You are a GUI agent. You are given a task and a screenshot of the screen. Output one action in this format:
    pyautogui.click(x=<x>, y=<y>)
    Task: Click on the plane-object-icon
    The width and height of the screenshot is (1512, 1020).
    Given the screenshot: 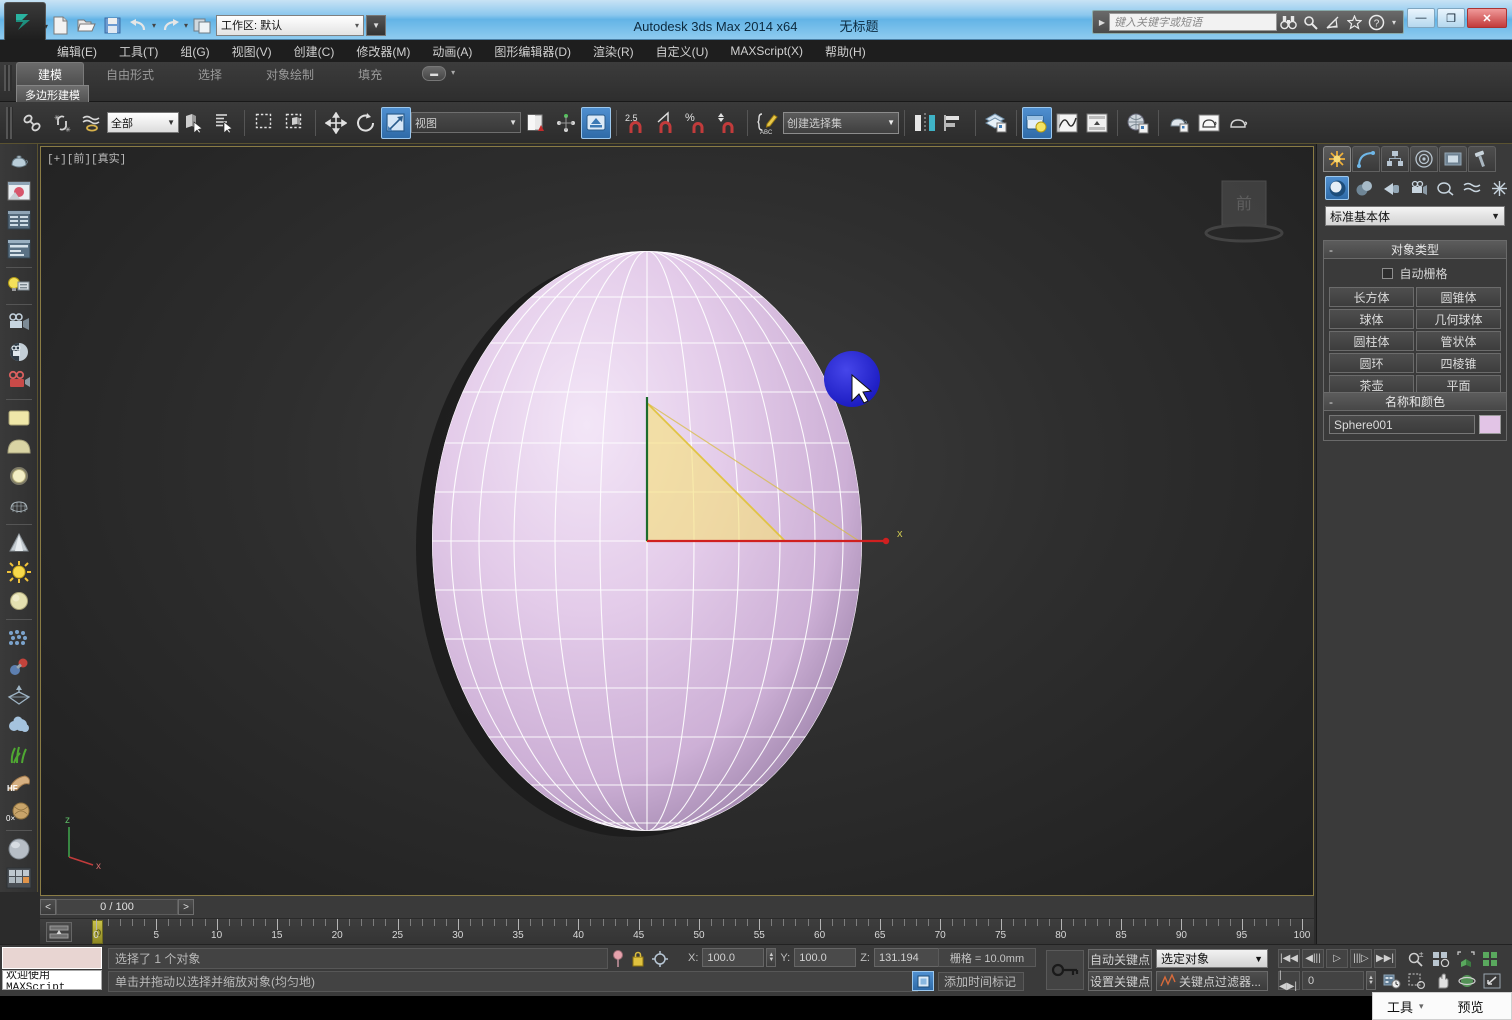 What is the action you would take?
    pyautogui.click(x=19, y=418)
    